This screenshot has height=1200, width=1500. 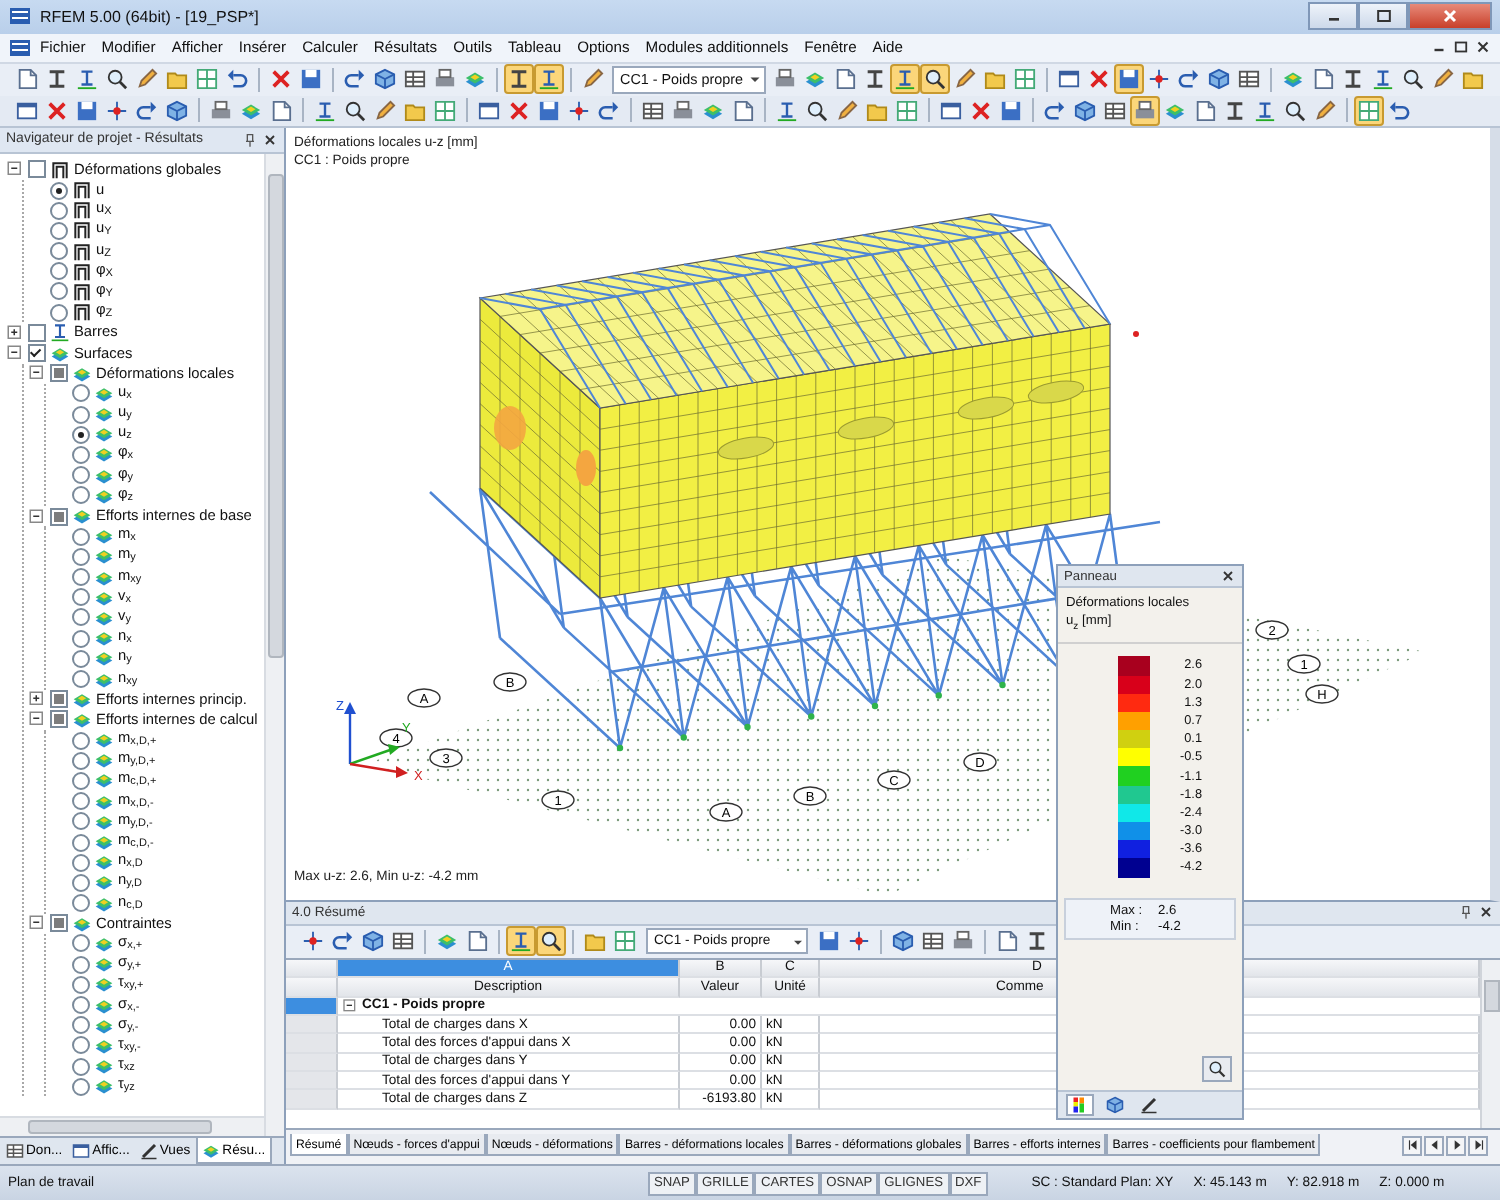 What do you see at coordinates (150, 16) in the screenshot?
I see `window-title: RFEM 5.00 (64bit) - [19_PSP*]` at bounding box center [150, 16].